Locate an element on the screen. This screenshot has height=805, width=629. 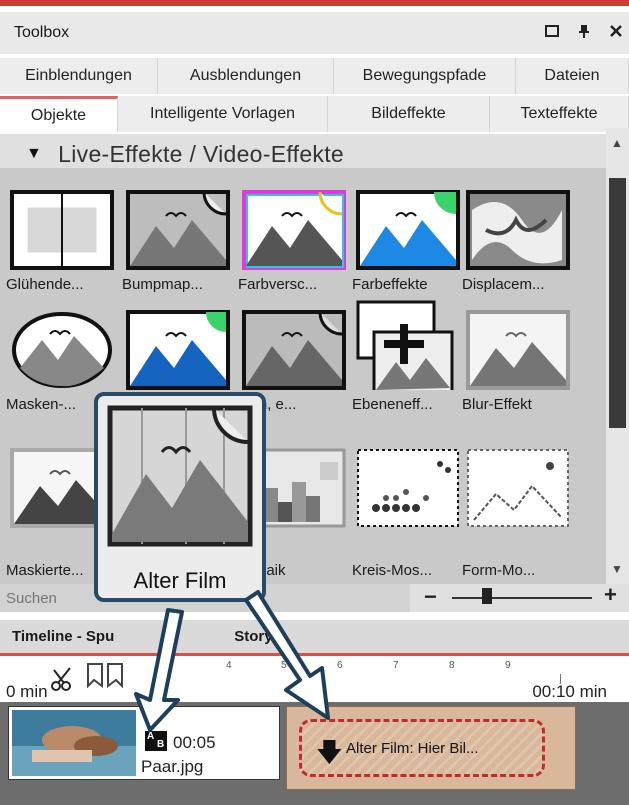
drag-preview-tooltip: Alter Film is located at coordinates (180, 497).